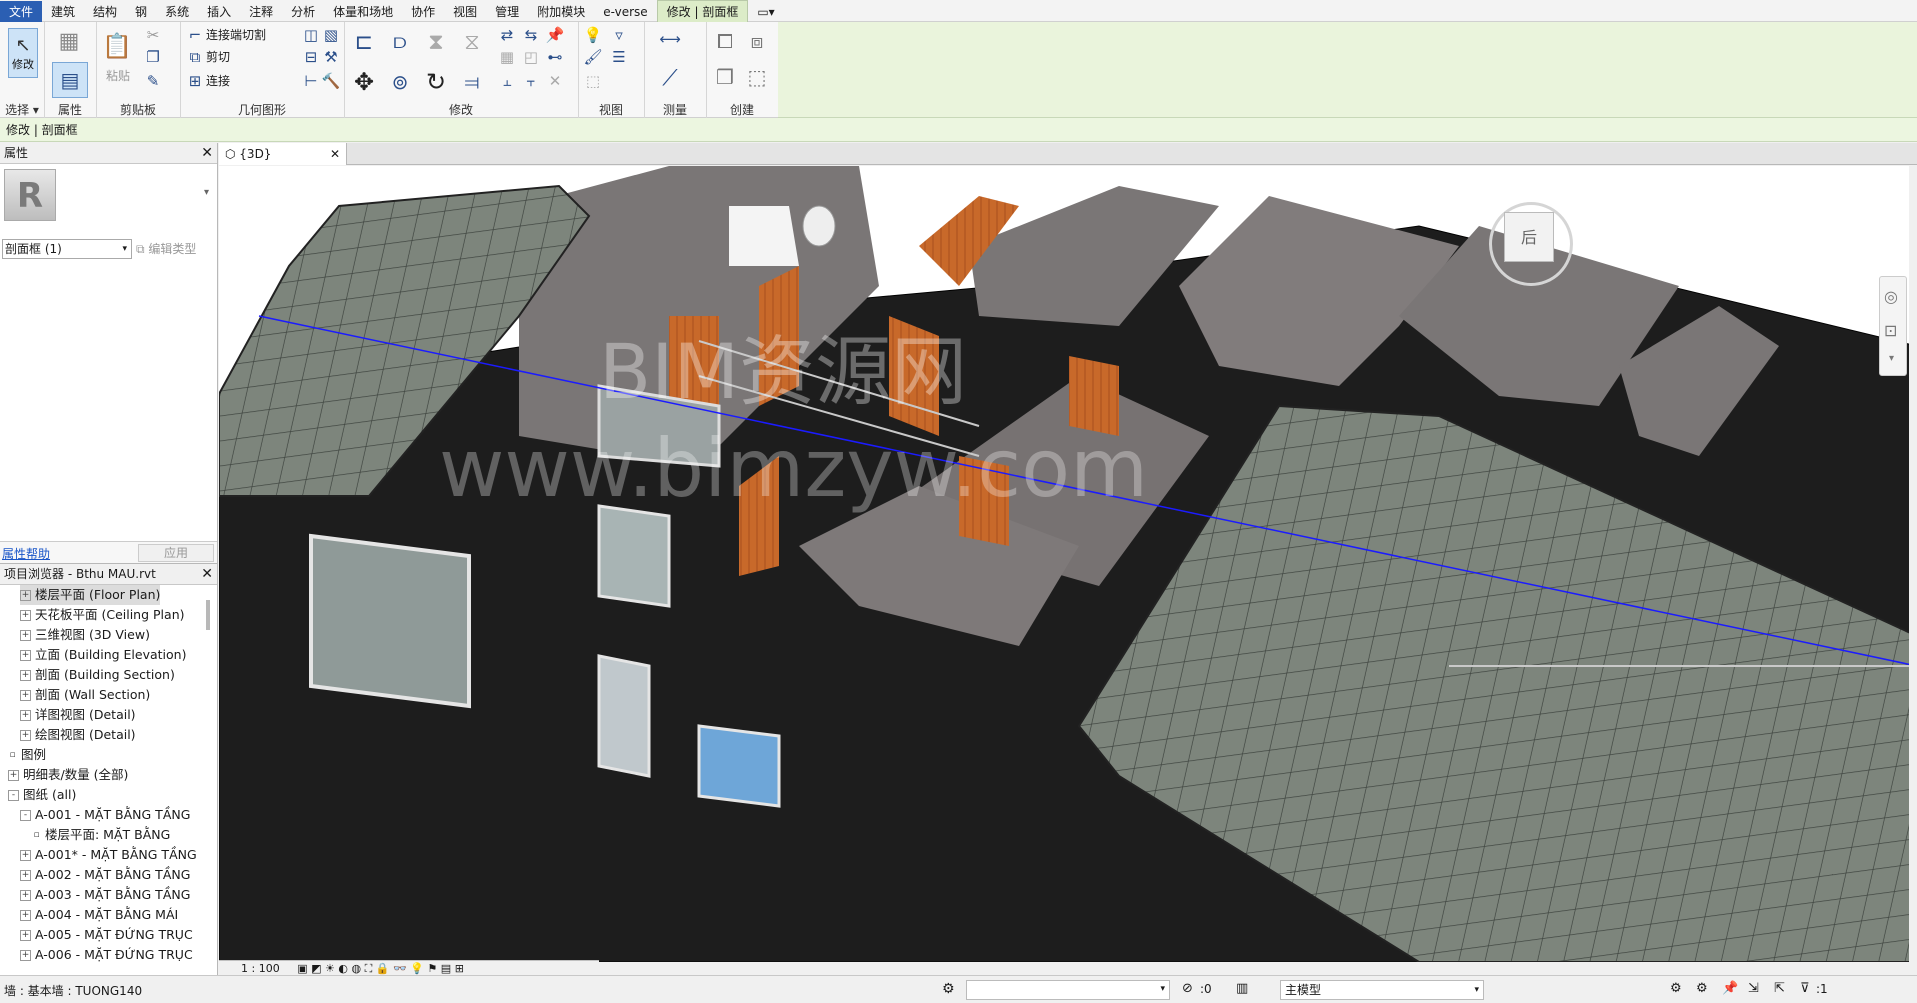  Describe the element at coordinates (625, 12) in the screenshot. I see `tab-everse: e-verse` at that location.